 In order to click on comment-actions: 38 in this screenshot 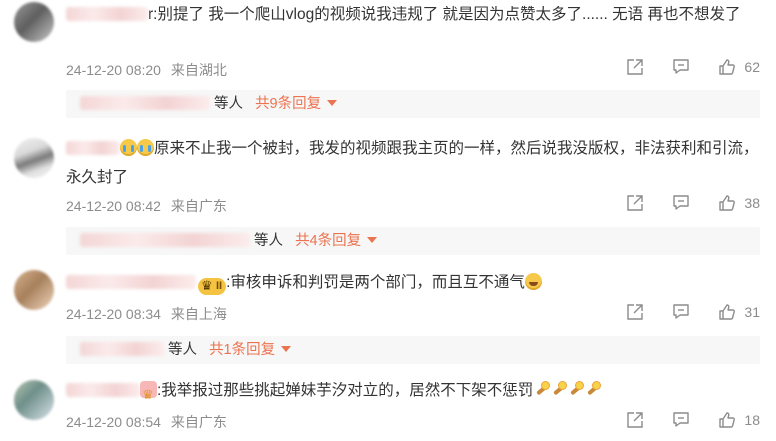, I will do `click(679, 203)`.